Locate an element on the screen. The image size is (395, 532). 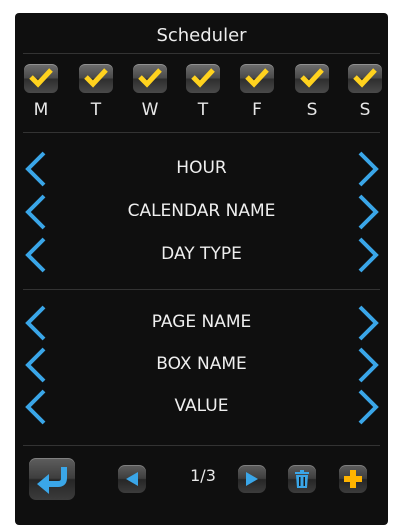
selector-box-name: BOX NAME is located at coordinates (201, 365).